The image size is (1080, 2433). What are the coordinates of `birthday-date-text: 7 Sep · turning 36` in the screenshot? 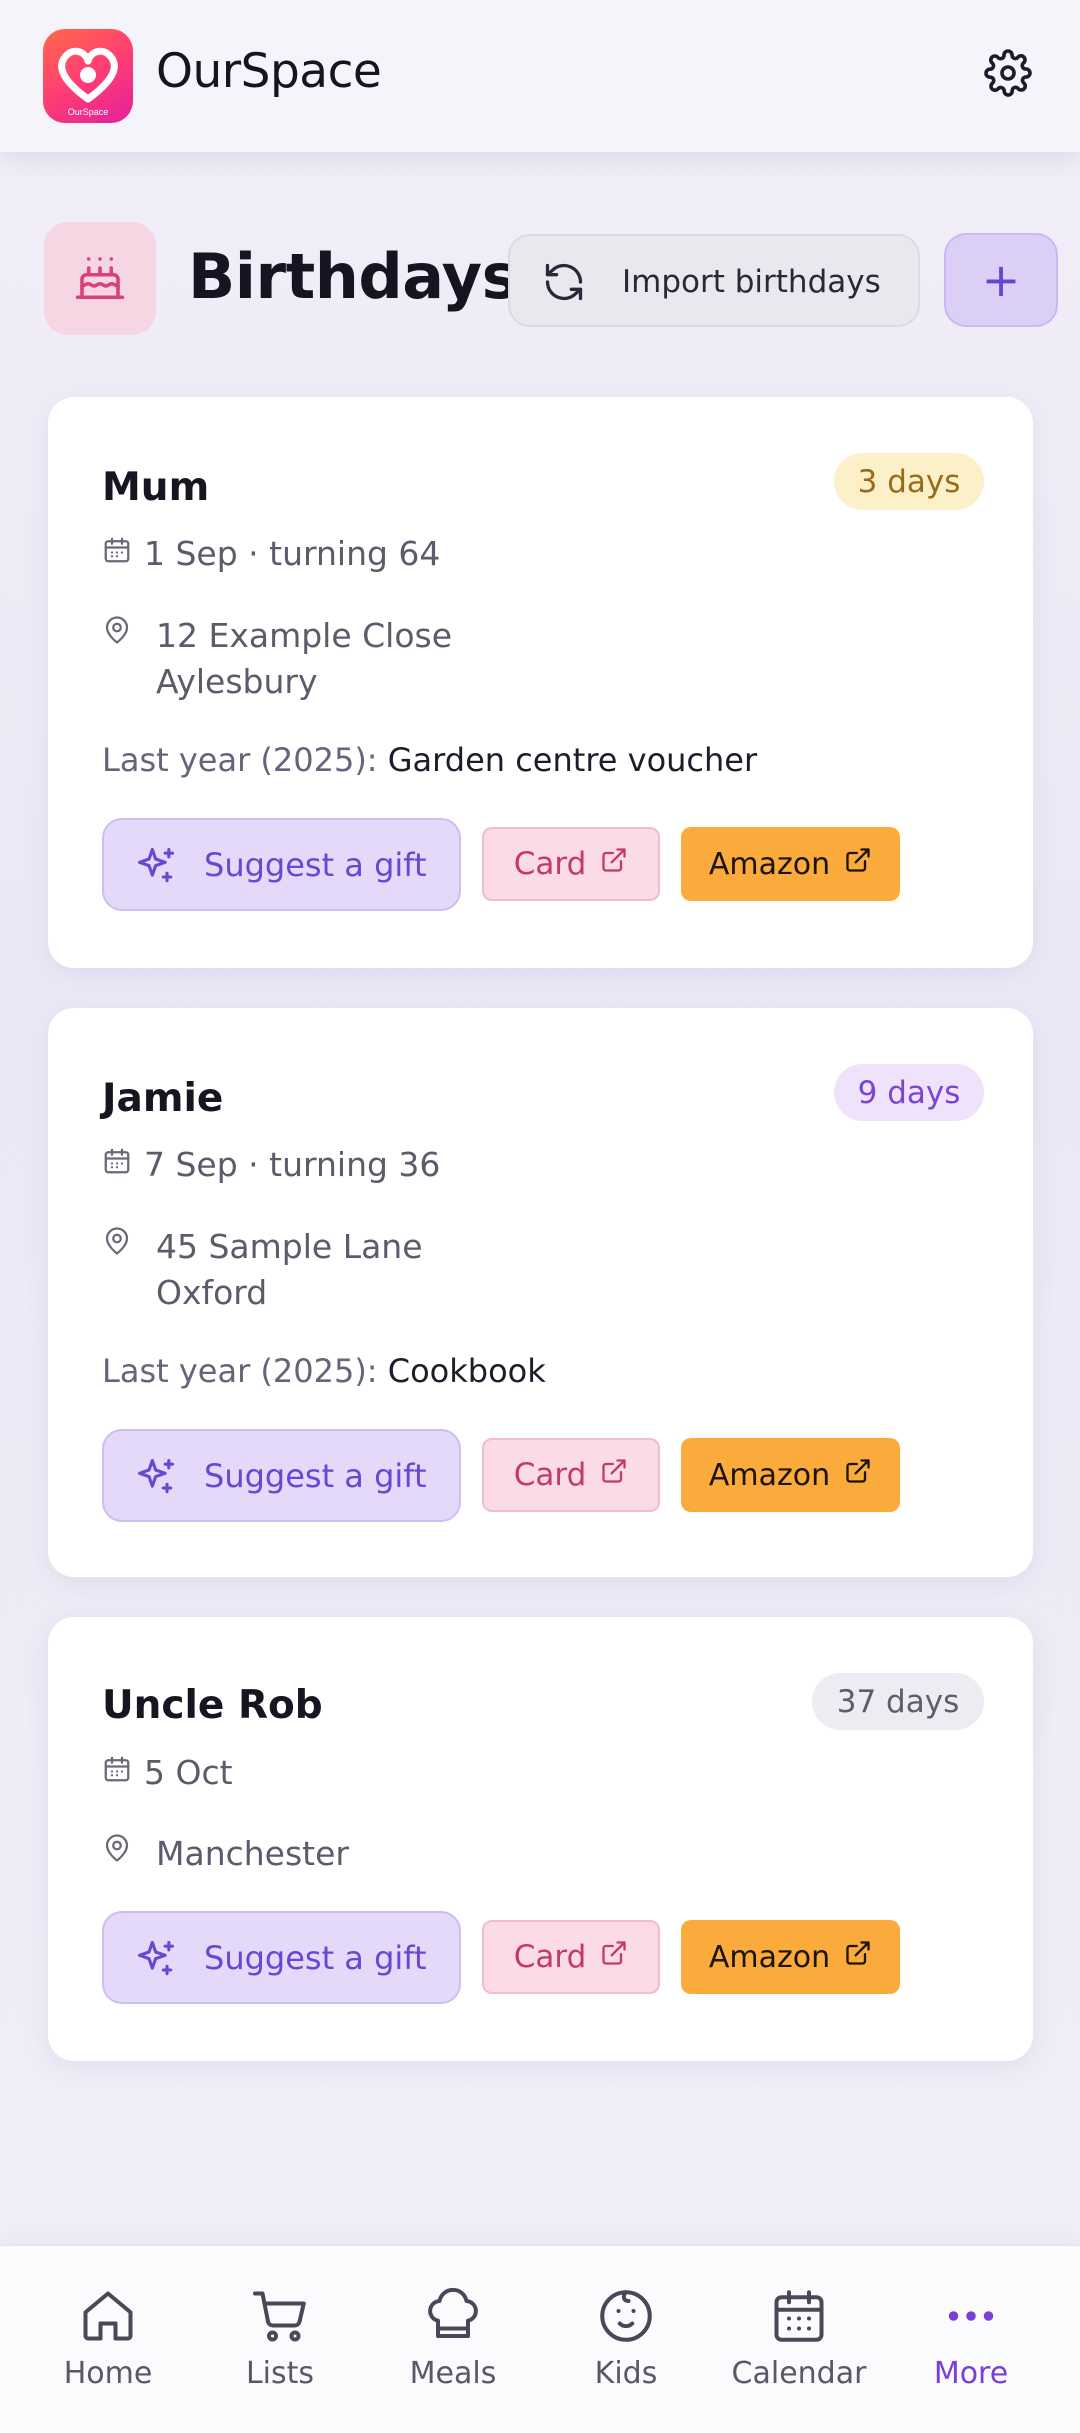 It's located at (292, 1164).